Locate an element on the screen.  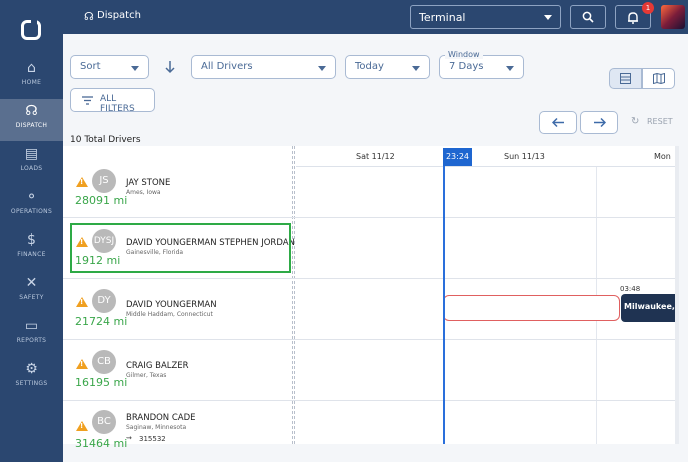
grid-scrollbar is located at coordinates (677, 295).